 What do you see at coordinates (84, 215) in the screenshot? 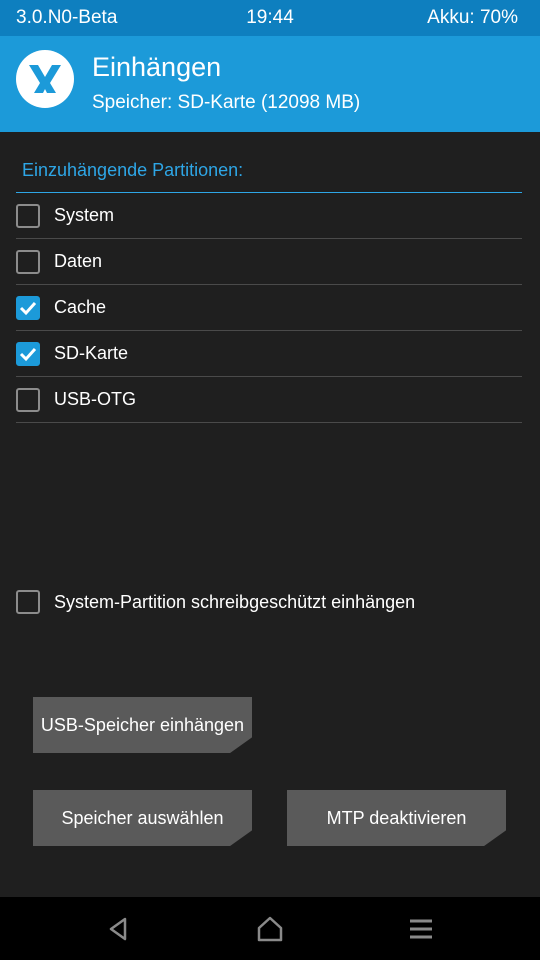
I see `partition-label: System` at bounding box center [84, 215].